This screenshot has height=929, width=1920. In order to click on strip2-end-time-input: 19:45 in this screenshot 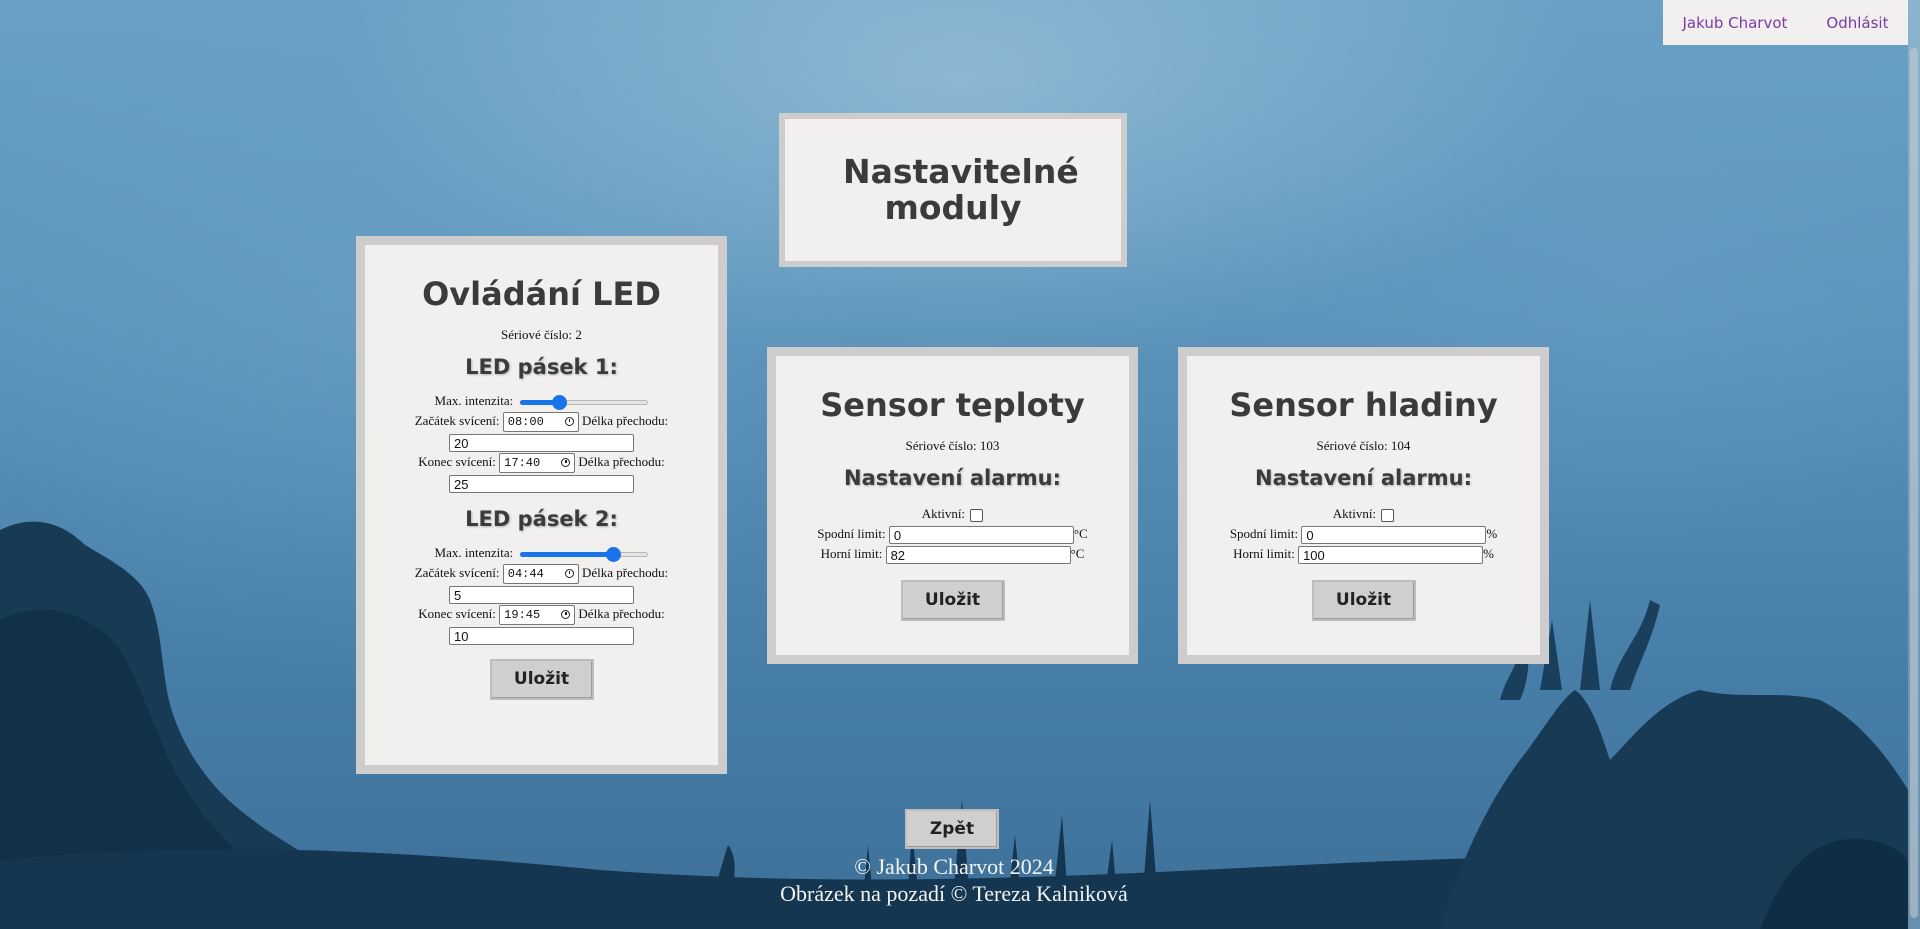, I will do `click(537, 615)`.